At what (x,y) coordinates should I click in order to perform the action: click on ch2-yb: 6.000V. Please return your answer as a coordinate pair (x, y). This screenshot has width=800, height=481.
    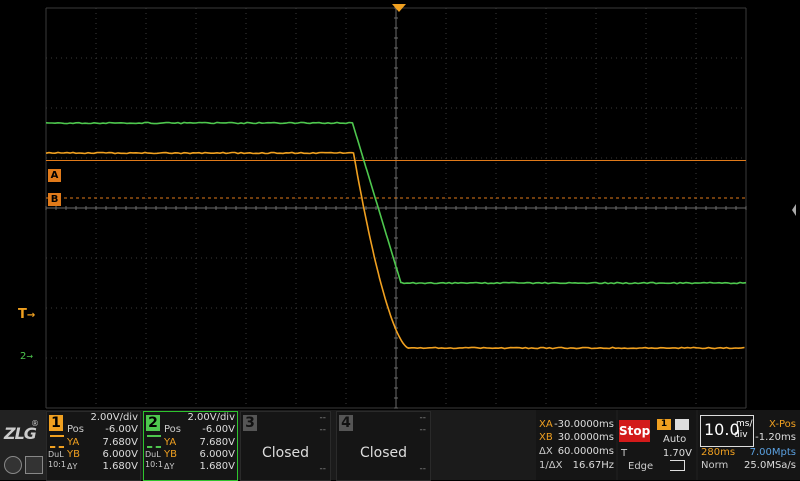
    Looking at the image, I should click on (217, 454).